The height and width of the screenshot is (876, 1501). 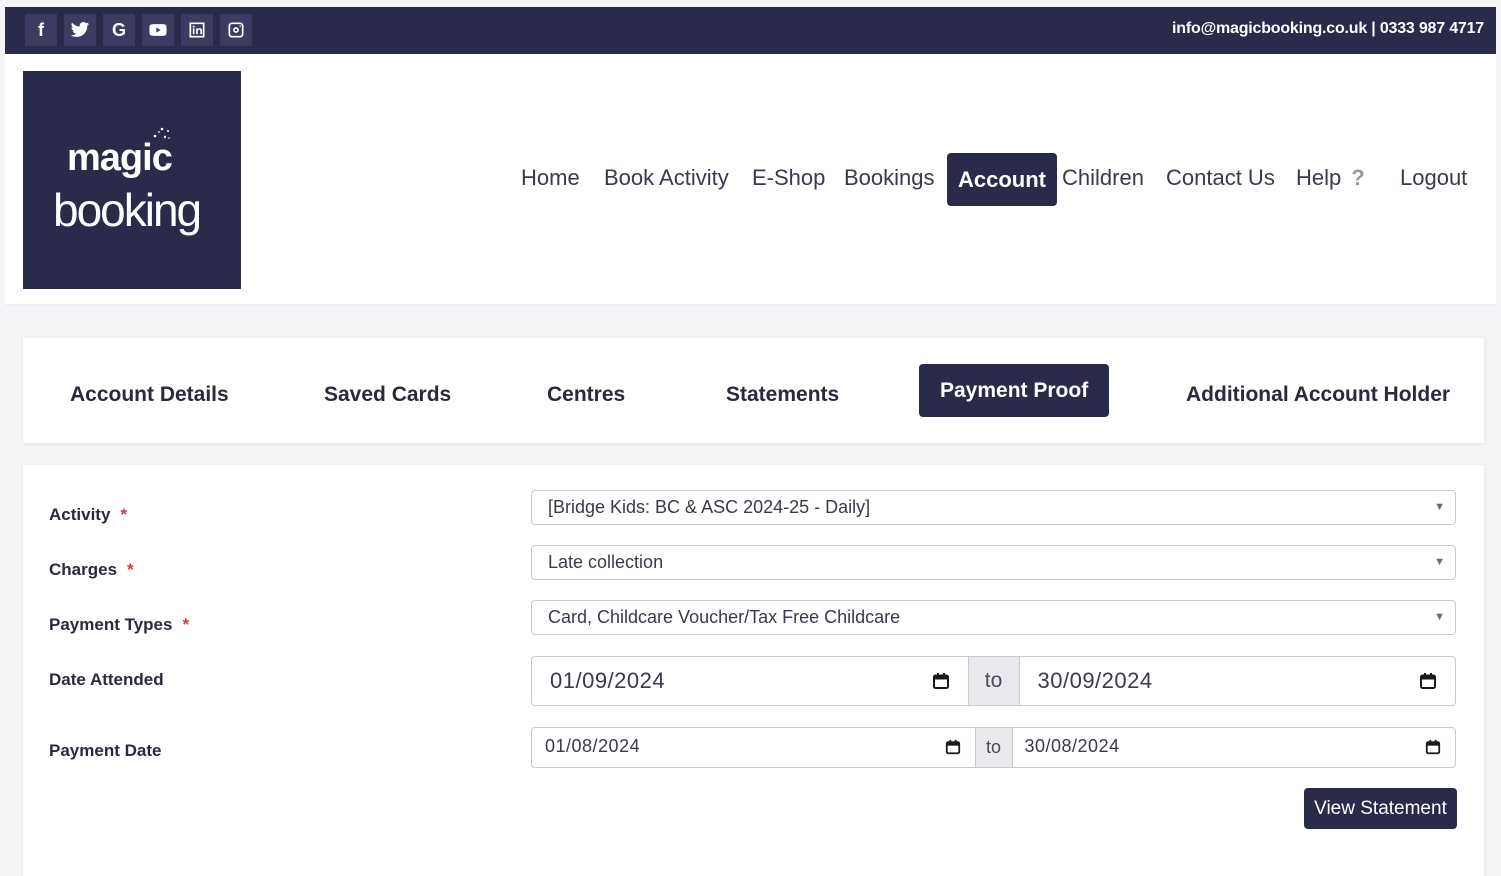 I want to click on date-attended-range: 01/09/2024 to 30/09/2024, so click(x=993, y=681).